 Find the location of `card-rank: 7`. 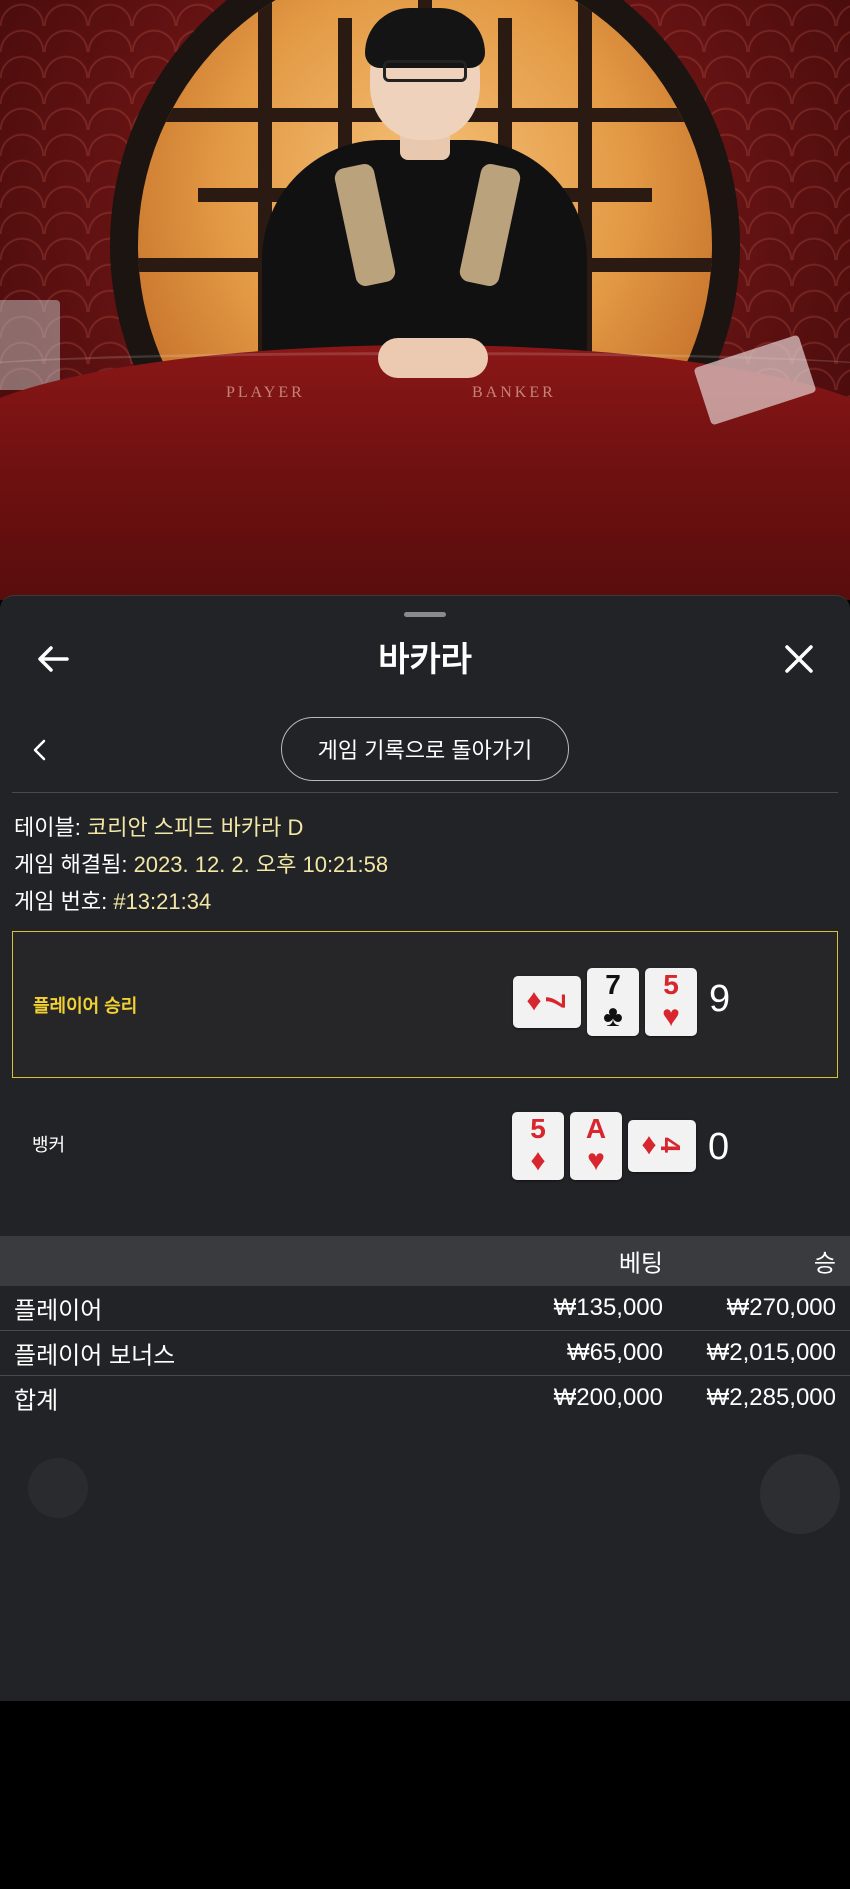

card-rank: 7 is located at coordinates (613, 984).